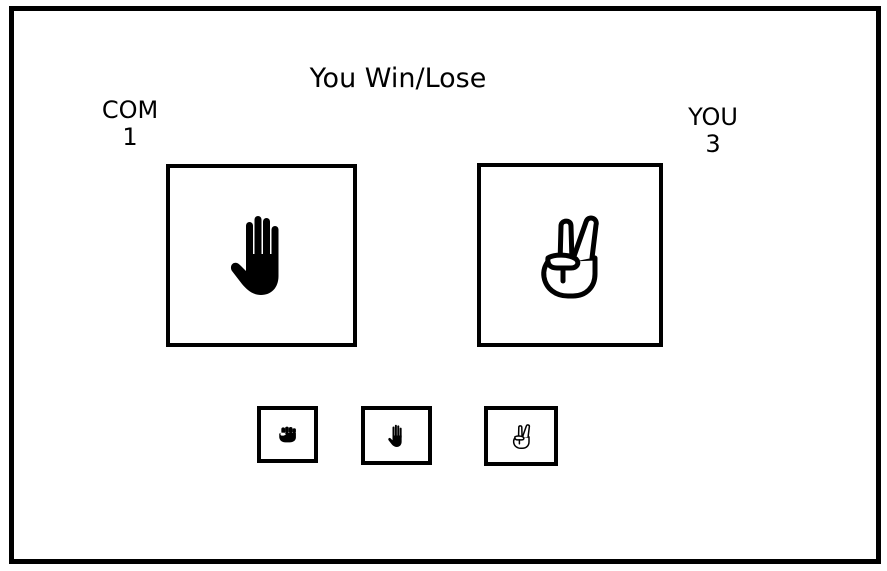  I want to click on com-hand-display, so click(261, 255).